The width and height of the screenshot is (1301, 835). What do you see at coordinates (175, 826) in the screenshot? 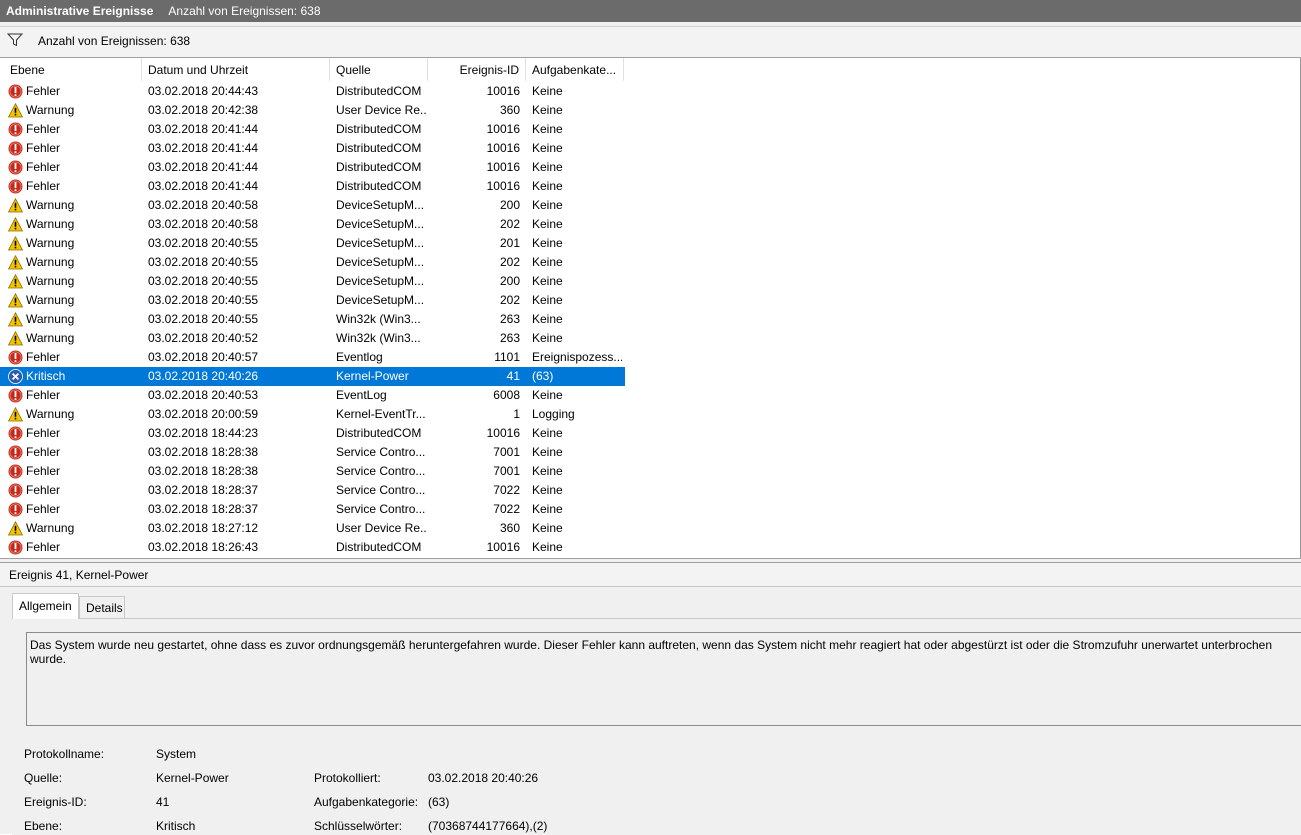
I see `level-value: Kritisch` at bounding box center [175, 826].